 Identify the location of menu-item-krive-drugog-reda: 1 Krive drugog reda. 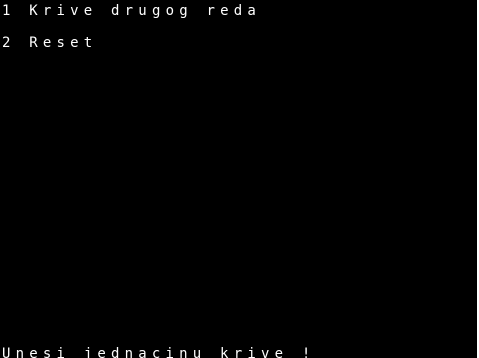
(131, 11).